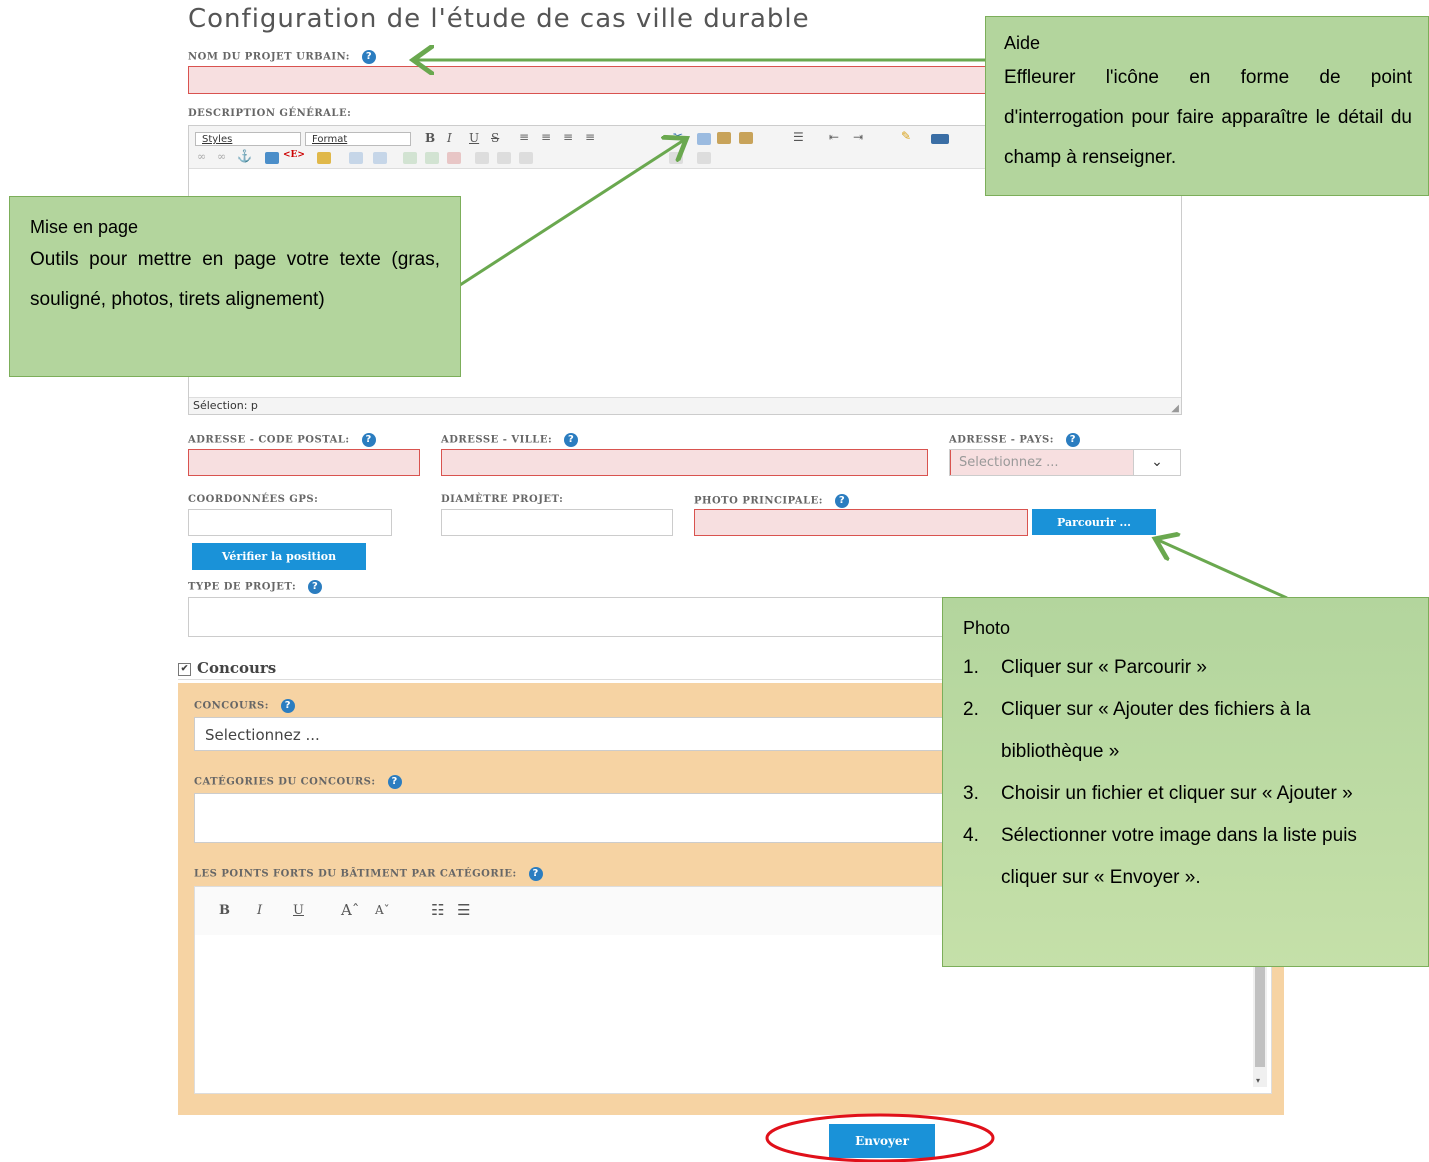  I want to click on aide-callout-title: Aide, so click(1022, 43).